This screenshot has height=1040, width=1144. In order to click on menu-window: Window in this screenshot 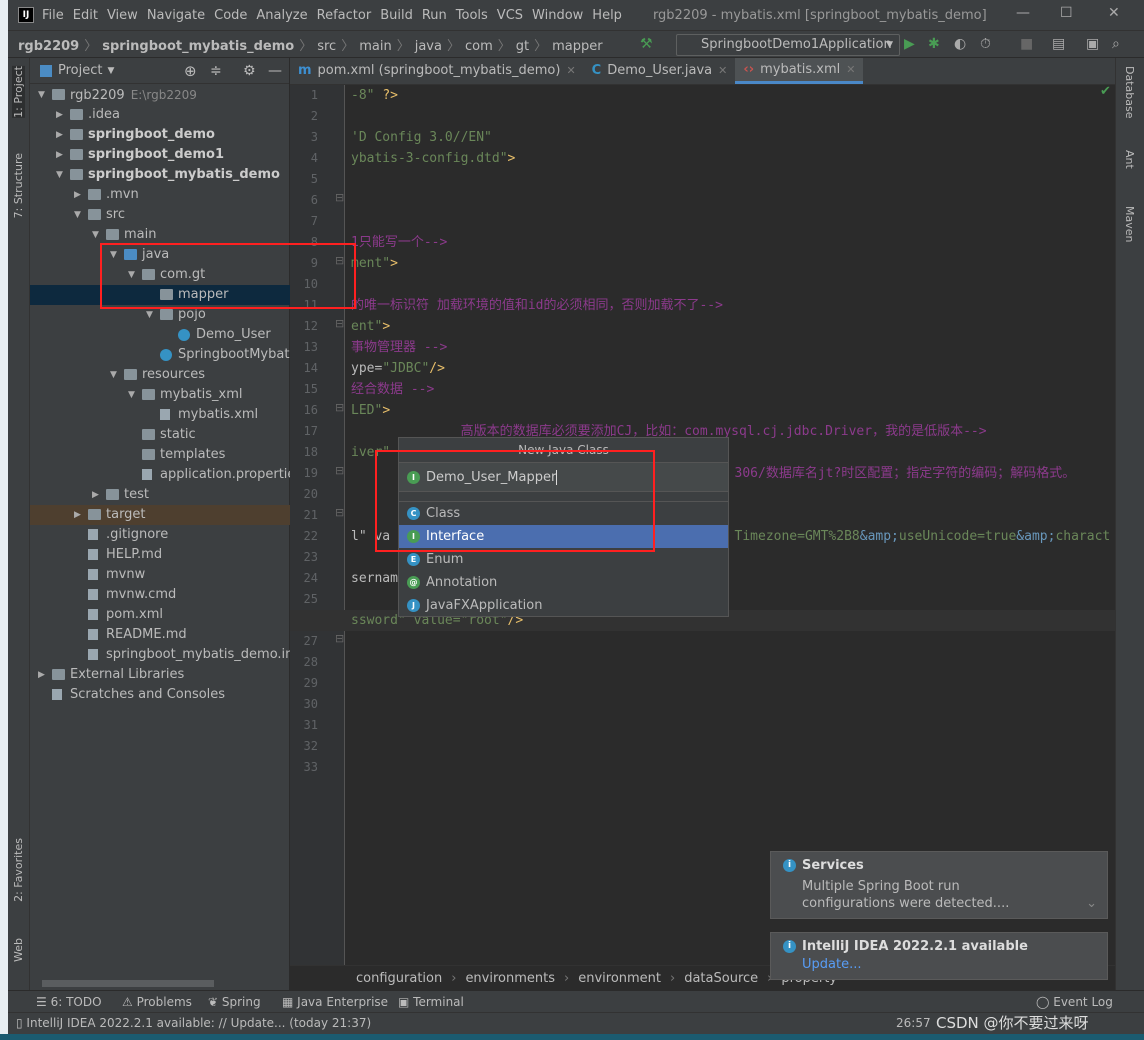, I will do `click(557, 15)`.